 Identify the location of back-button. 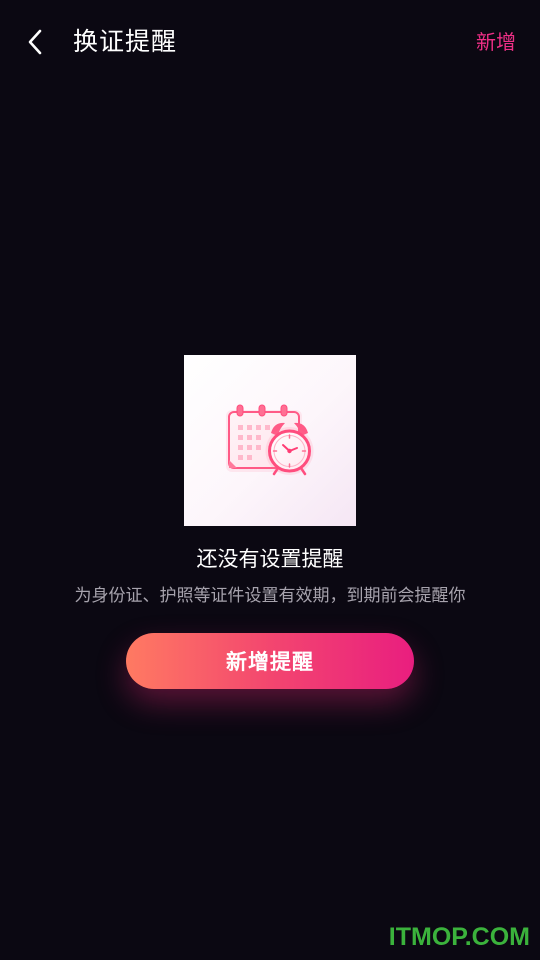
(36, 42).